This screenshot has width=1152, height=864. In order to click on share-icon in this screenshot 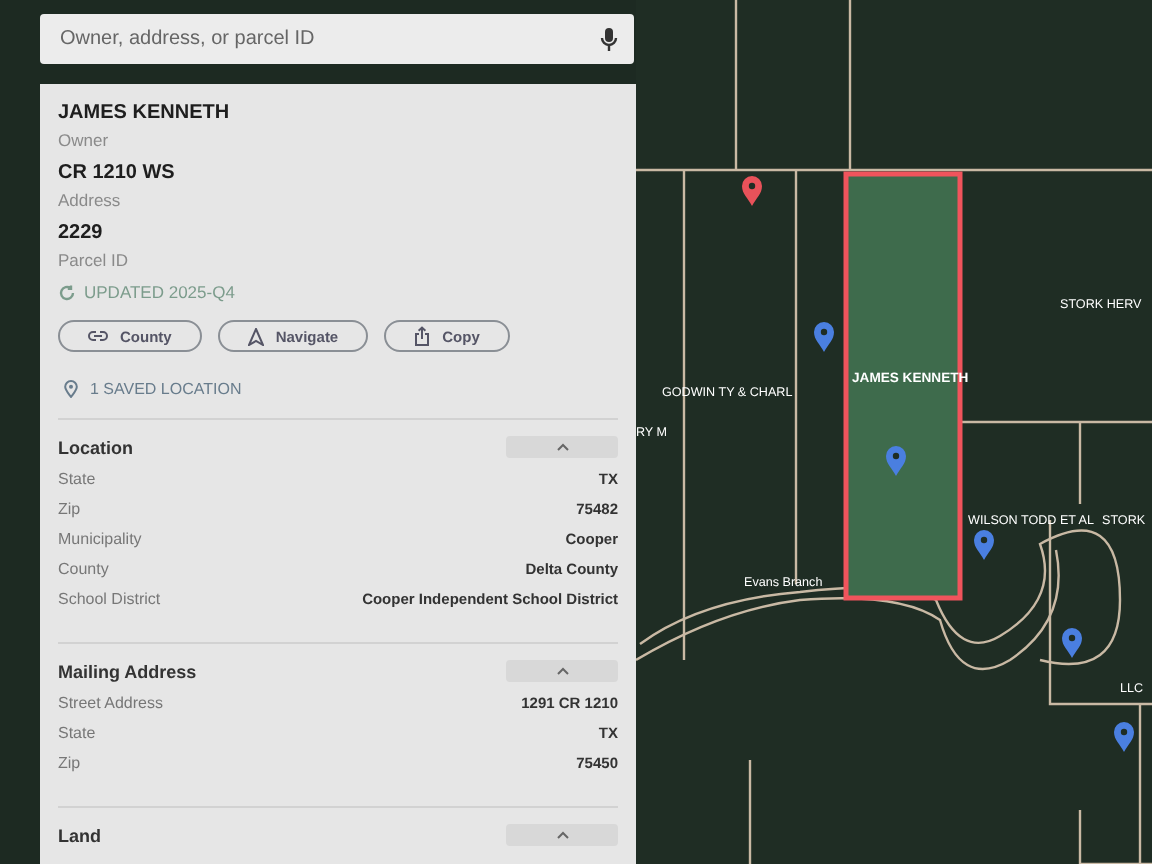, I will do `click(422, 336)`.